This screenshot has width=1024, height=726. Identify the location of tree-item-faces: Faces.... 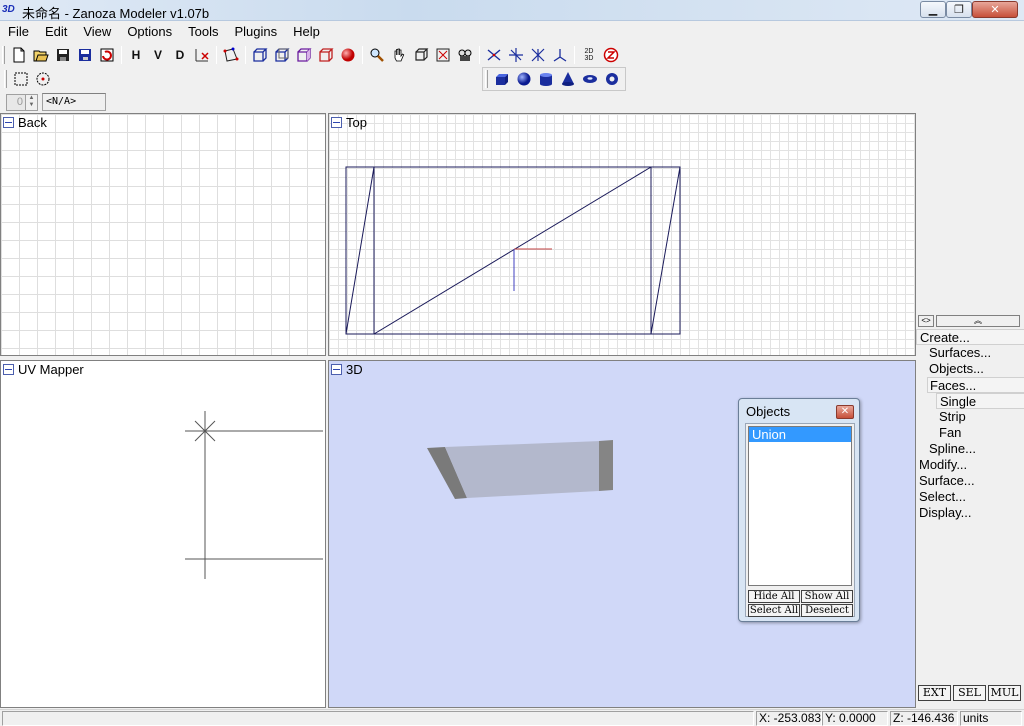
(975, 385).